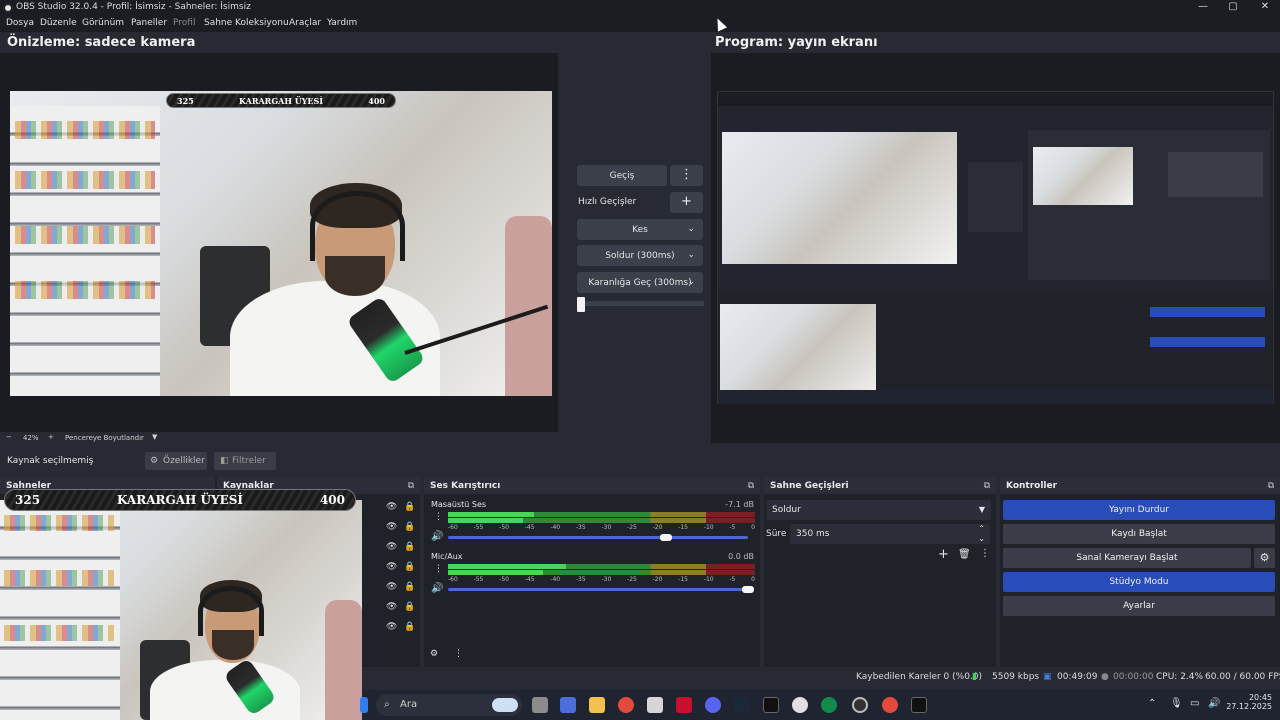 The image size is (1280, 720). What do you see at coordinates (860, 705) in the screenshot?
I see `obs-icon` at bounding box center [860, 705].